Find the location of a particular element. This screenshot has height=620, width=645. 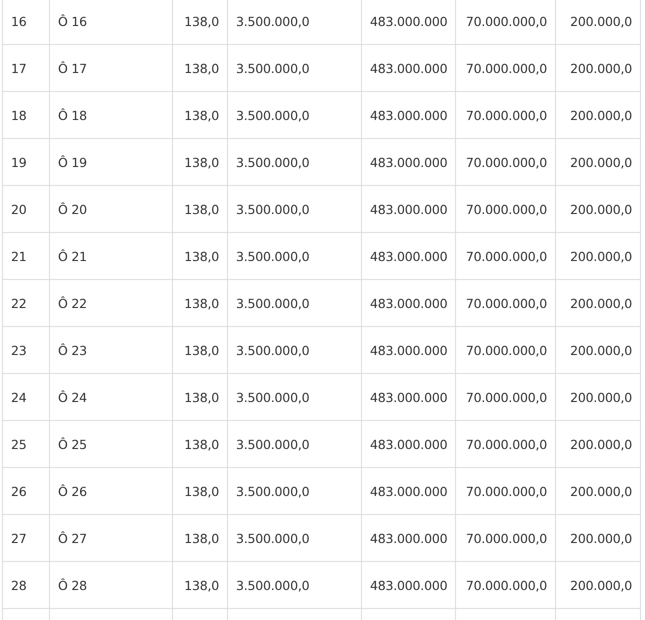

table-cell: 20 is located at coordinates (26, 209).